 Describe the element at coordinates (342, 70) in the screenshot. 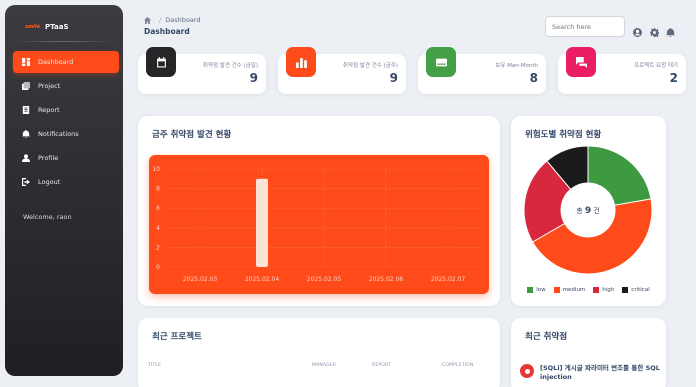

I see `stat-card-week-vulns: 취약점 발견 건수 (금주) 9` at that location.